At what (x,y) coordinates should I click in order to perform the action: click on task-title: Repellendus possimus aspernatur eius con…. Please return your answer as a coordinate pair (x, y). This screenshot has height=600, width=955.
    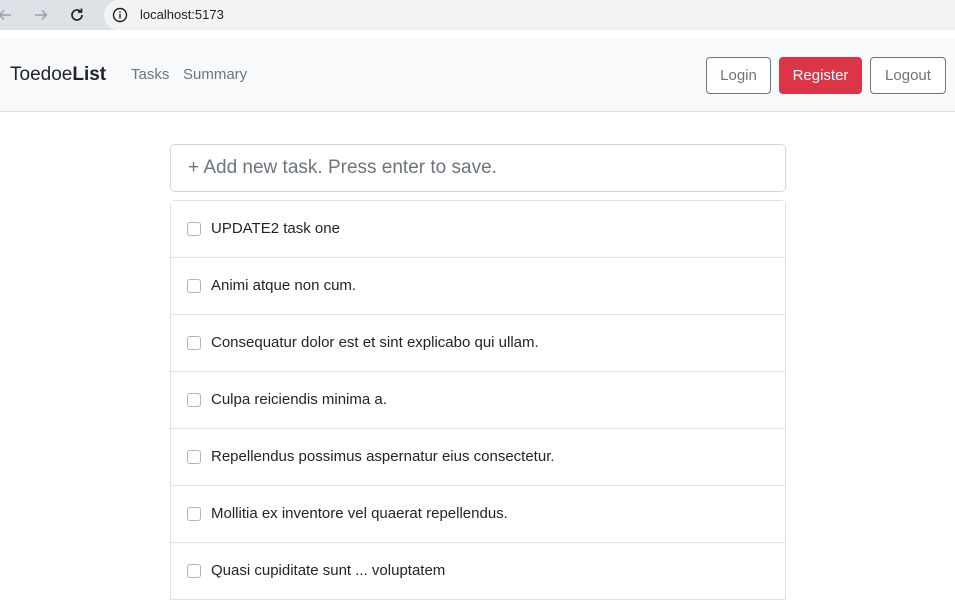
    Looking at the image, I should click on (383, 457).